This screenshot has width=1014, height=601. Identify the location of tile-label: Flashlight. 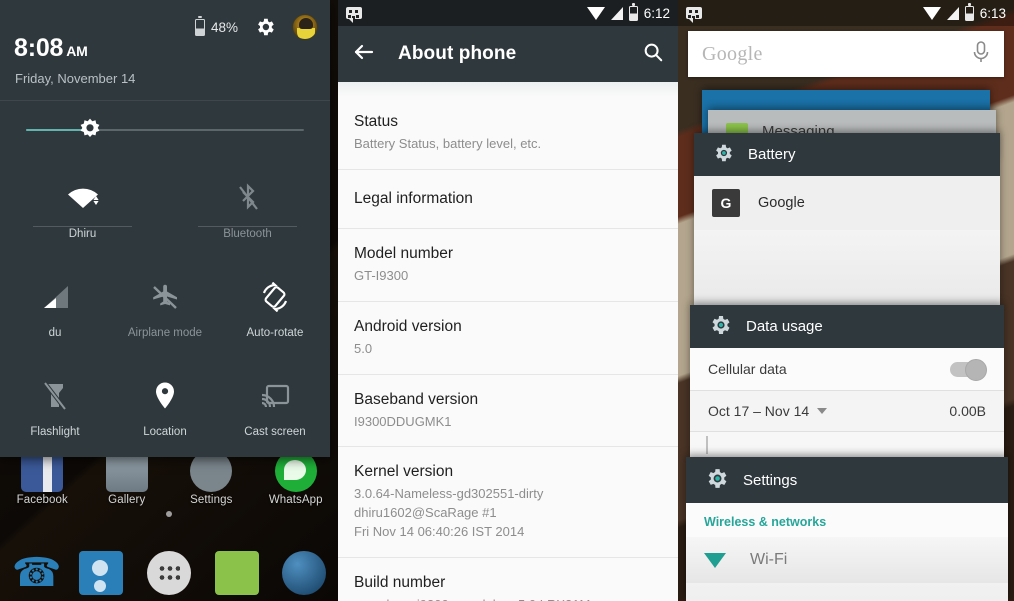
(55, 431).